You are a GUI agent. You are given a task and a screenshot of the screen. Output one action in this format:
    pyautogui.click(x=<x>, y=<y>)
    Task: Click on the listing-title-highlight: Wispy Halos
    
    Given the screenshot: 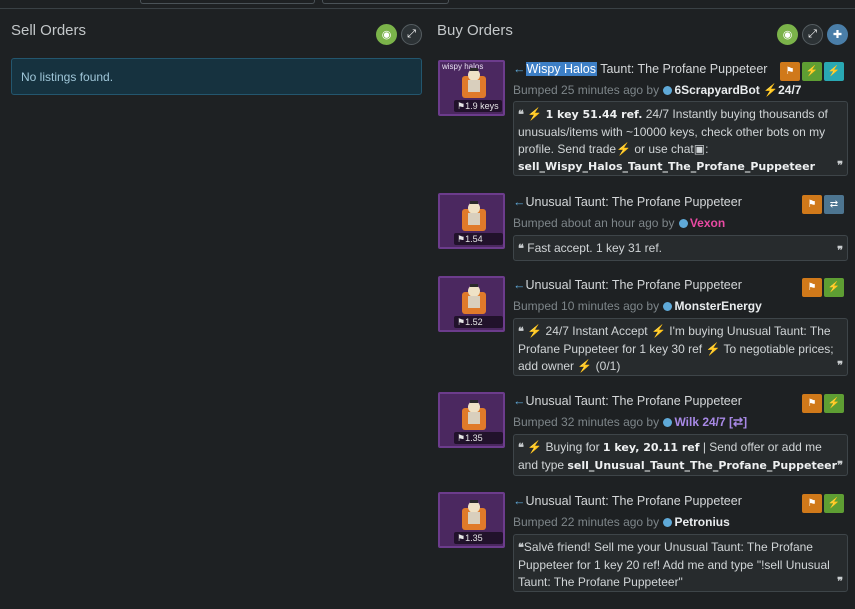 What is the action you would take?
    pyautogui.click(x=561, y=69)
    